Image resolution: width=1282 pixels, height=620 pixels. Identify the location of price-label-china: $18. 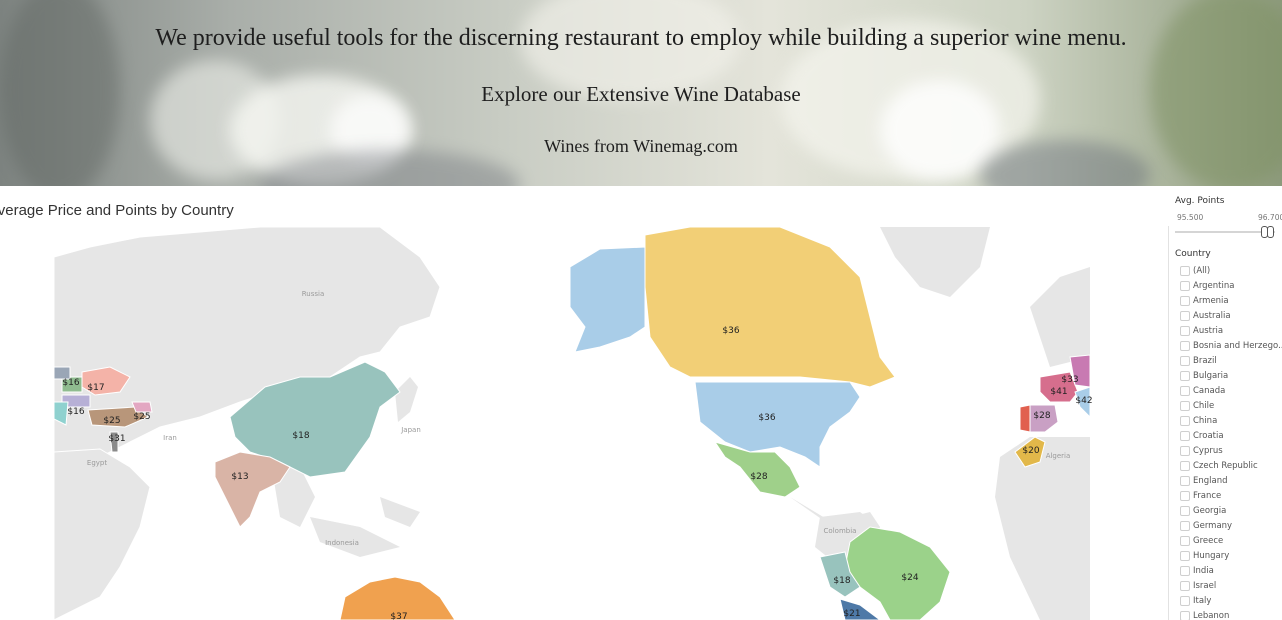
(300, 436).